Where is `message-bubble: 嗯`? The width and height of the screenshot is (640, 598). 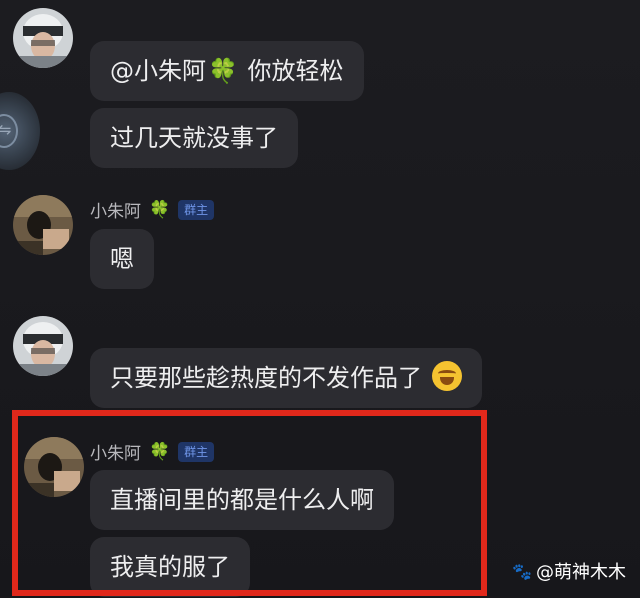
message-bubble: 嗯 is located at coordinates (122, 259).